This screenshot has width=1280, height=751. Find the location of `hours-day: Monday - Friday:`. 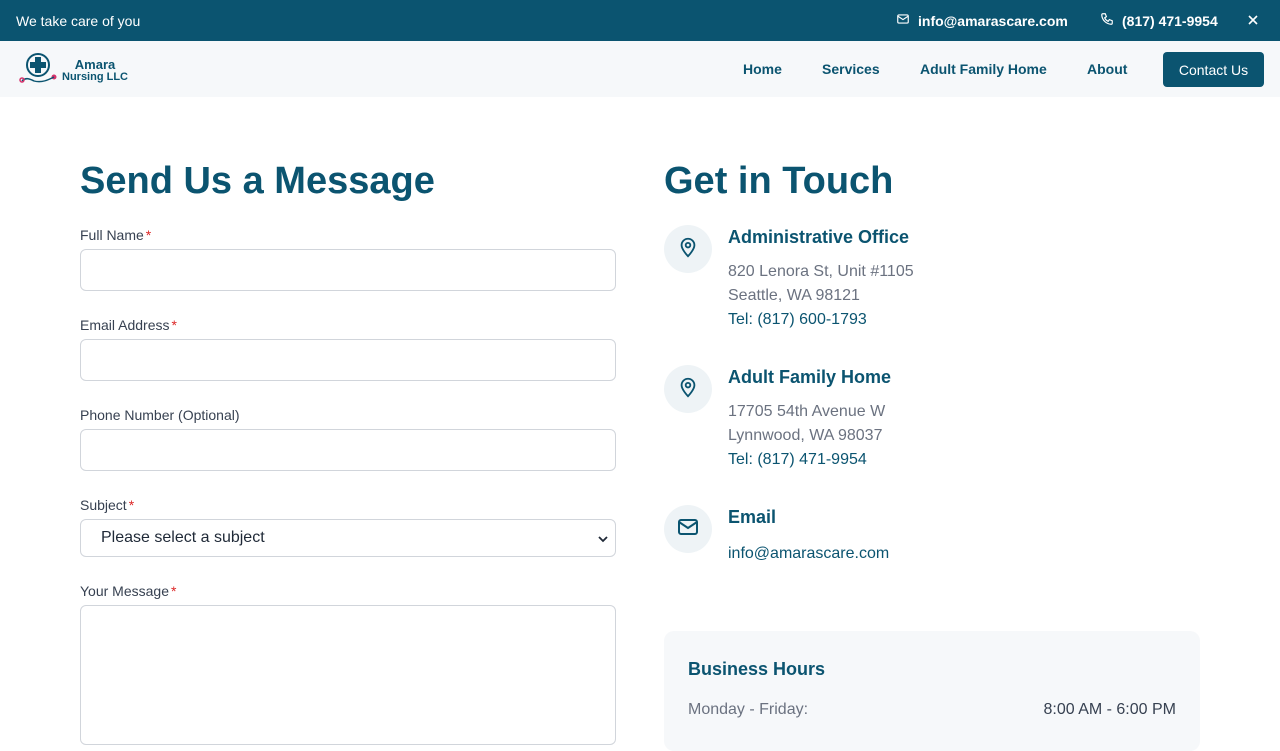

hours-day: Monday - Friday: is located at coordinates (748, 709).